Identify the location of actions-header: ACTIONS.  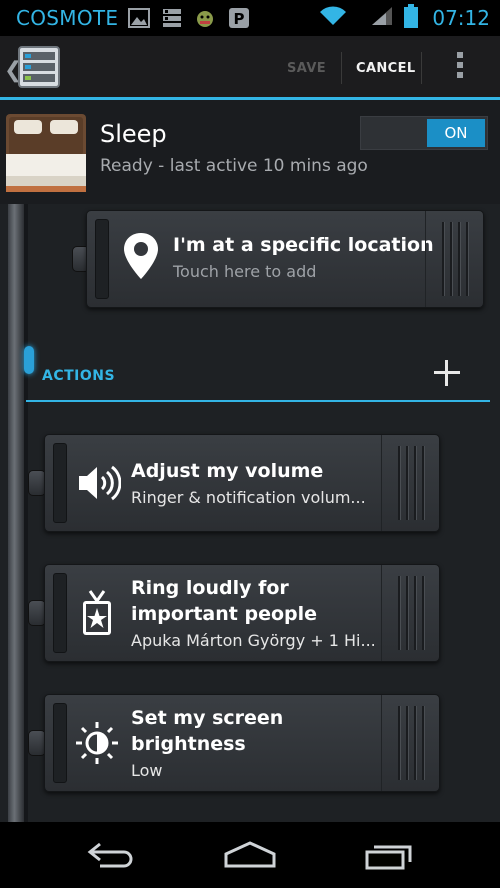
(258, 380).